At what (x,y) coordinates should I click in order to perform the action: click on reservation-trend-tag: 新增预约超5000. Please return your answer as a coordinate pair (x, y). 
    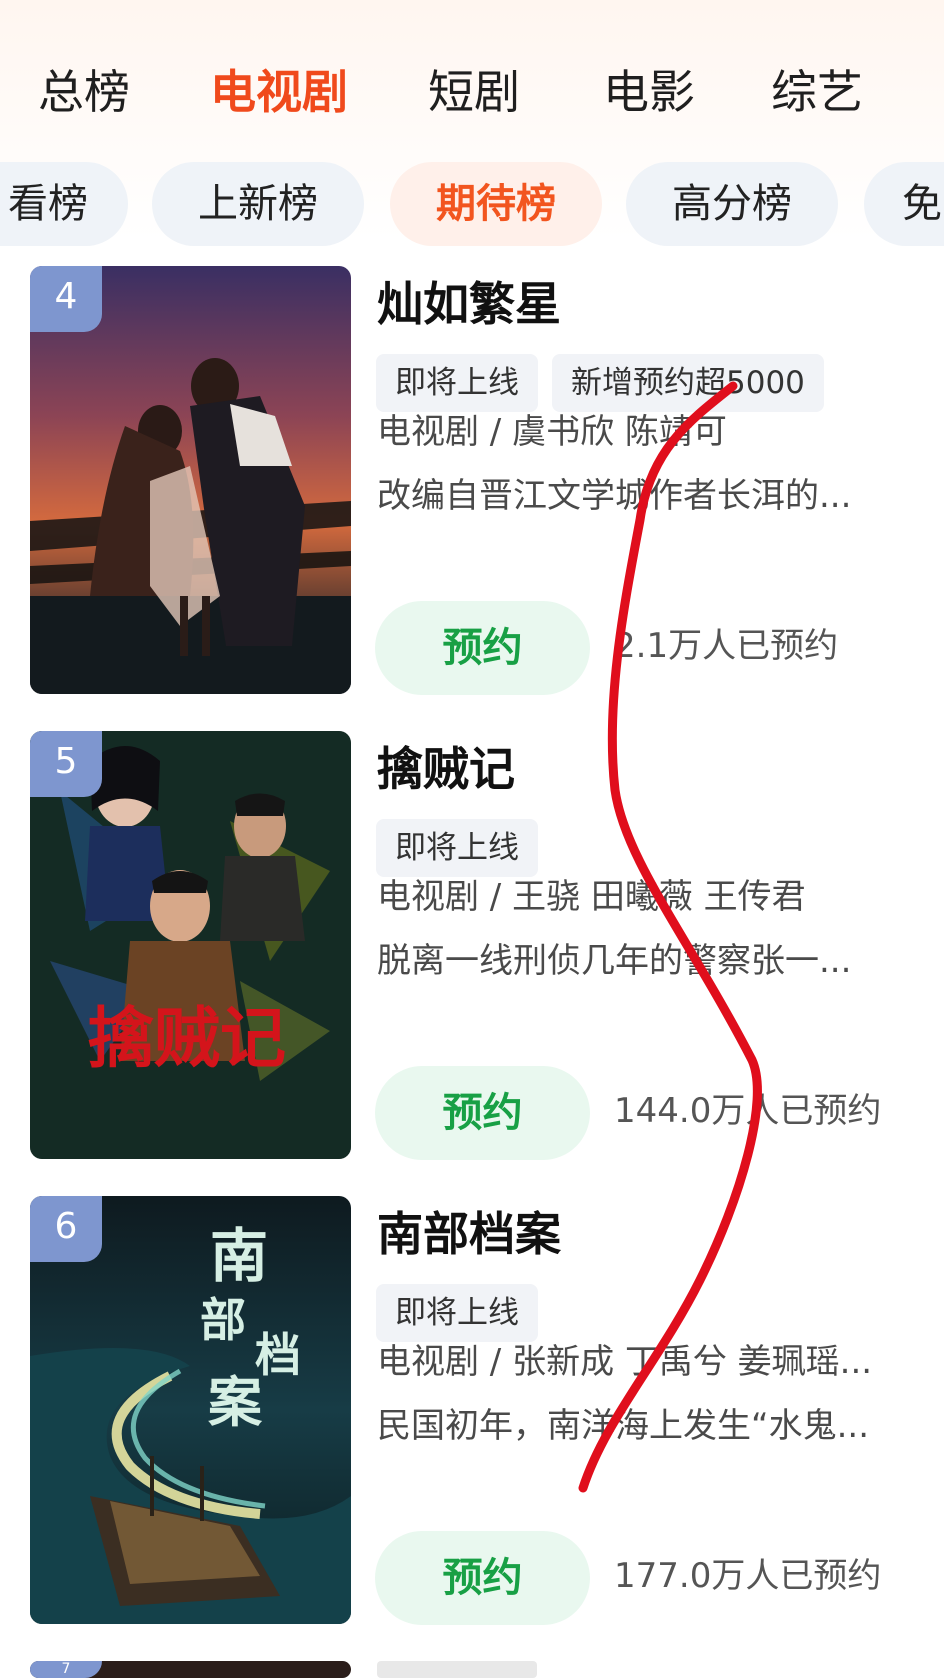
    Looking at the image, I should click on (688, 383).